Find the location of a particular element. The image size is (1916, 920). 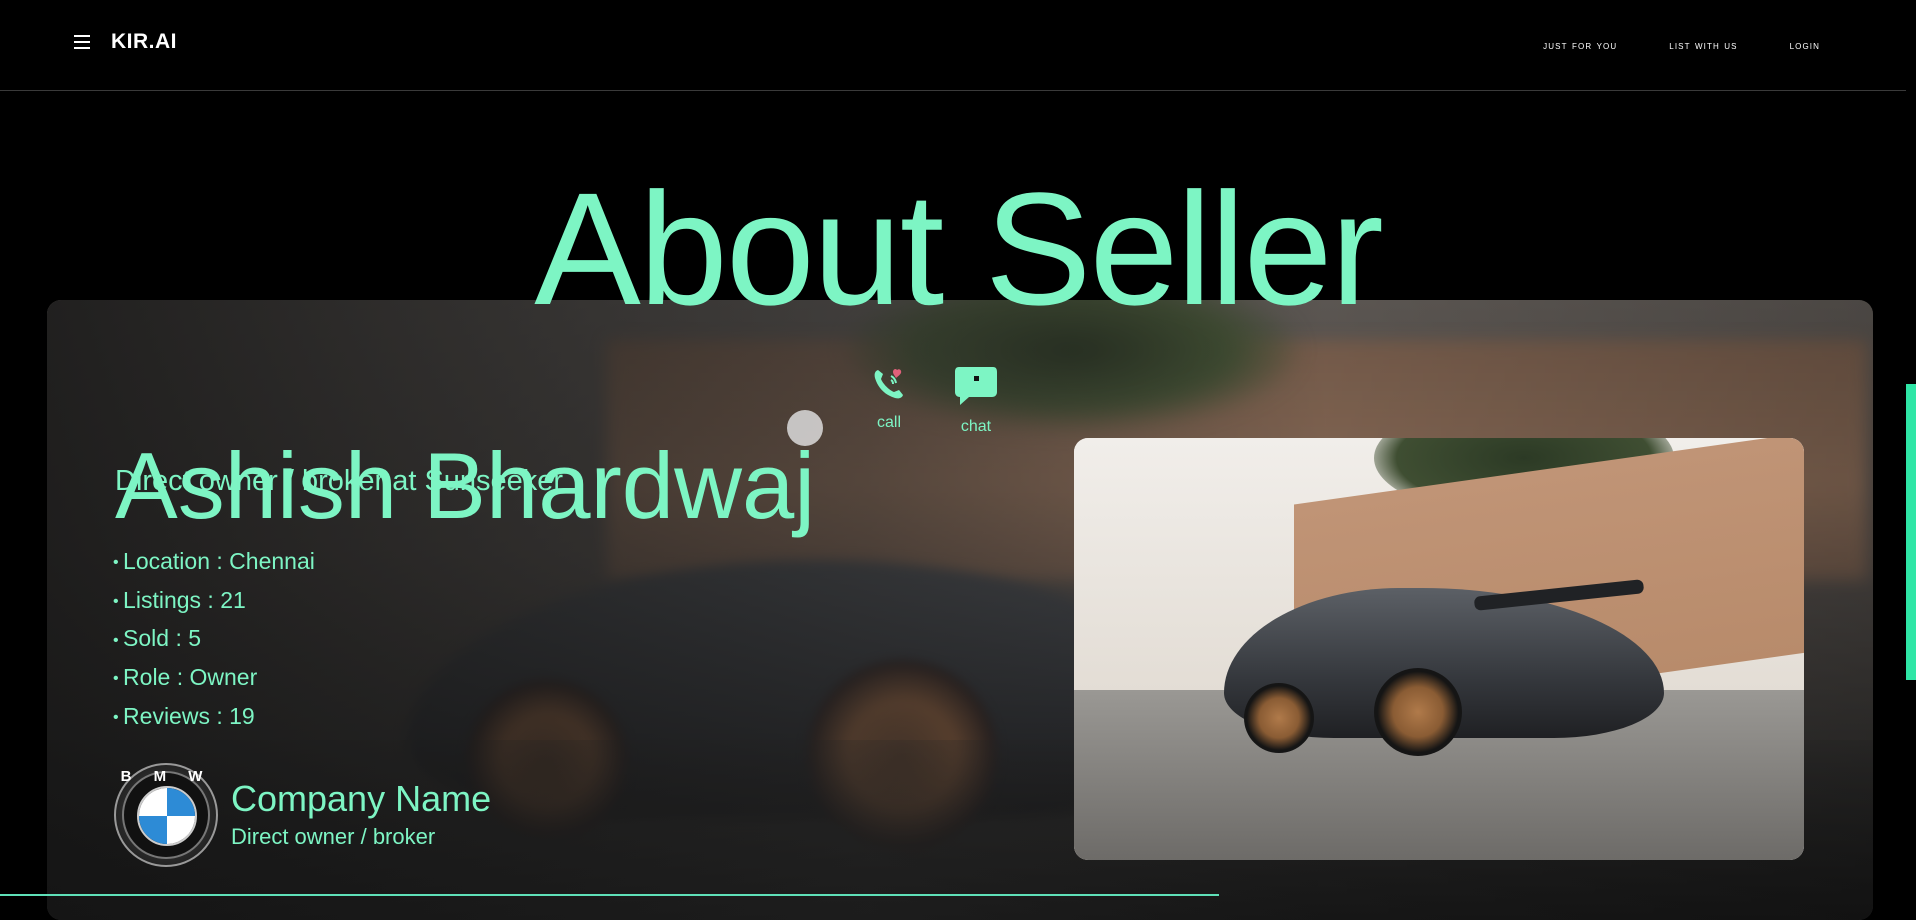

company-logo: B M W is located at coordinates (166, 815).